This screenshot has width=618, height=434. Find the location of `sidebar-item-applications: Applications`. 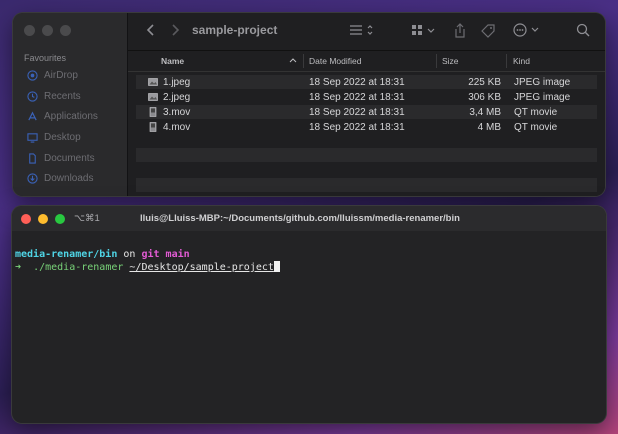

sidebar-item-applications: Applications is located at coordinates (62, 116).